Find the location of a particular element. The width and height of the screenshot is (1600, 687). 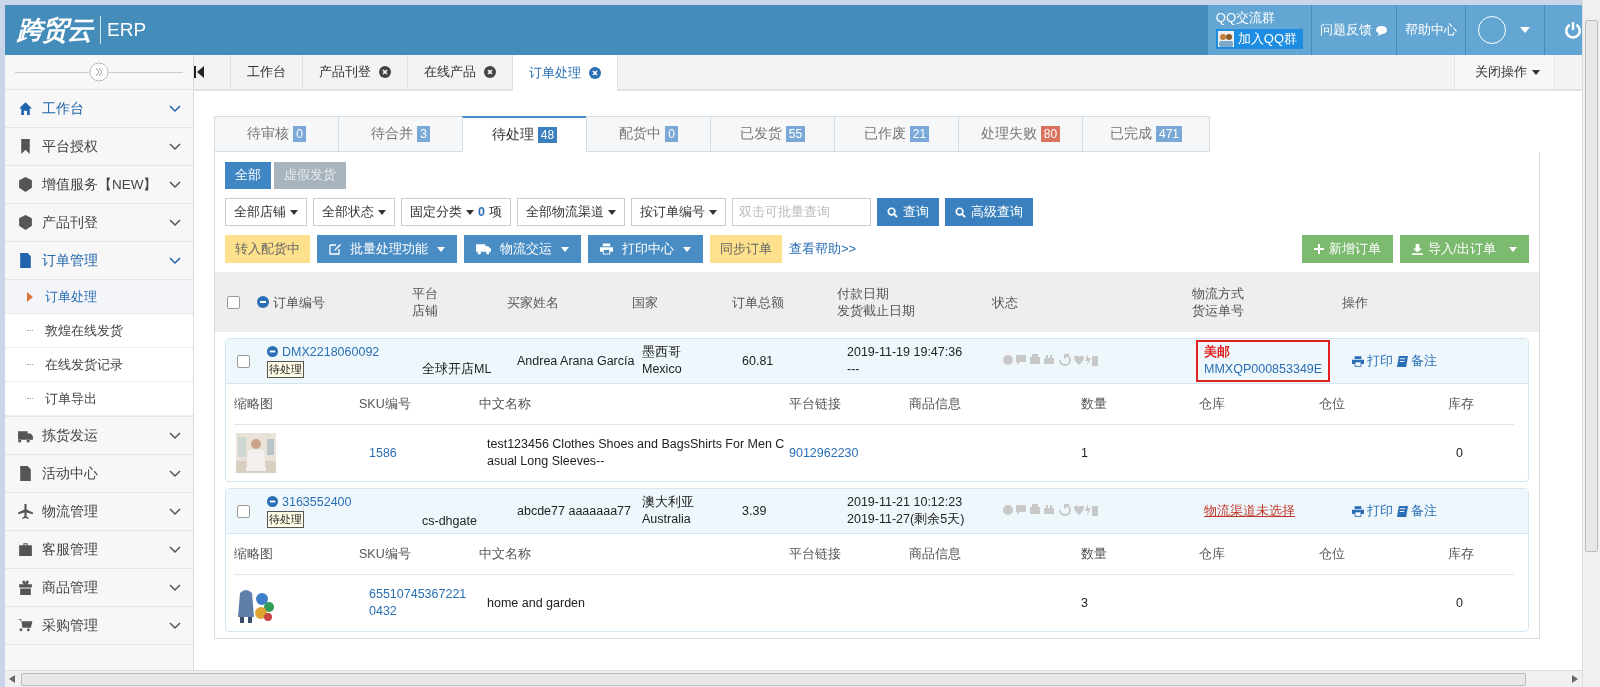

category-dropdown: 固定分类 0 项 is located at coordinates (456, 212).